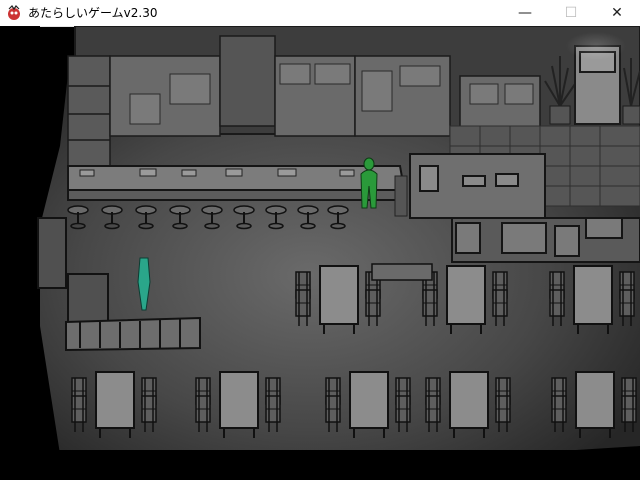 The height and width of the screenshot is (480, 640). I want to click on minimize-icon: —, so click(525, 13).